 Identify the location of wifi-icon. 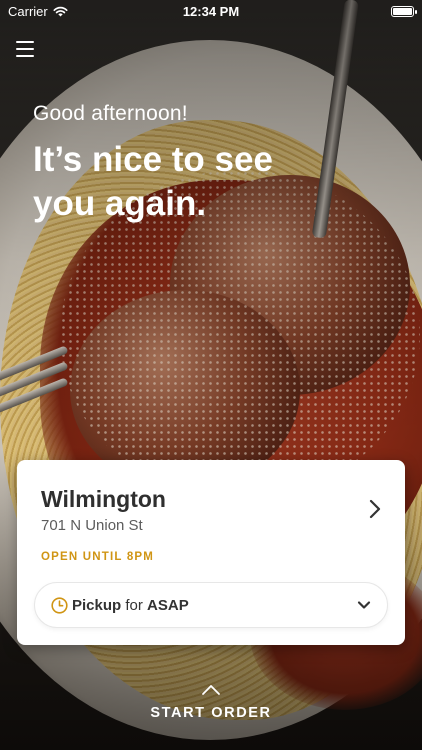
(60, 11).